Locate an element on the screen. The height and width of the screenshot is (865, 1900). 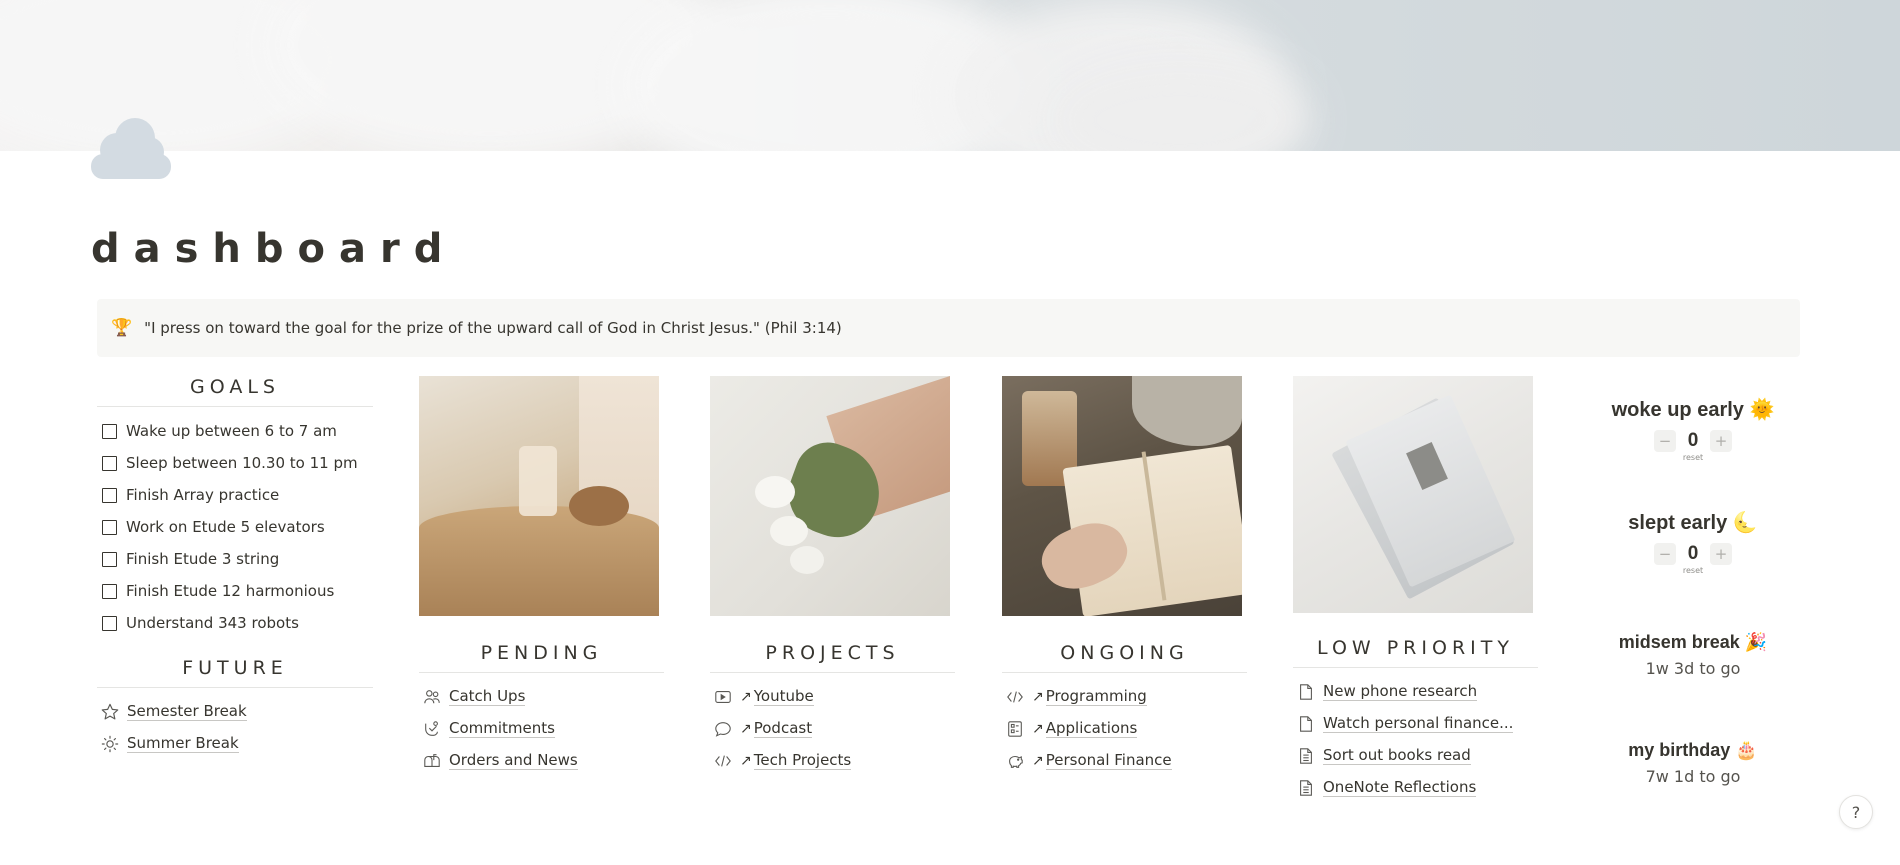
link-label: Sort out books read is located at coordinates (1397, 755).